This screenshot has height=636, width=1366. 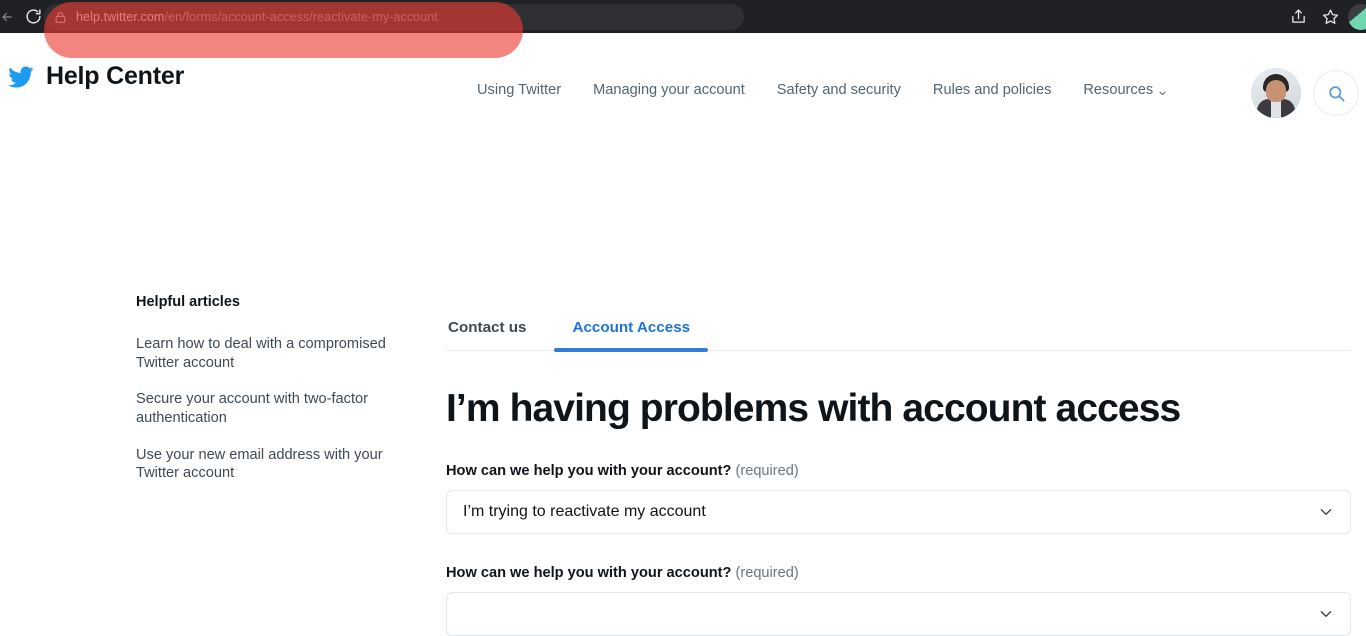 What do you see at coordinates (813, 408) in the screenshot?
I see `form-heading: I’m having problems with account access` at bounding box center [813, 408].